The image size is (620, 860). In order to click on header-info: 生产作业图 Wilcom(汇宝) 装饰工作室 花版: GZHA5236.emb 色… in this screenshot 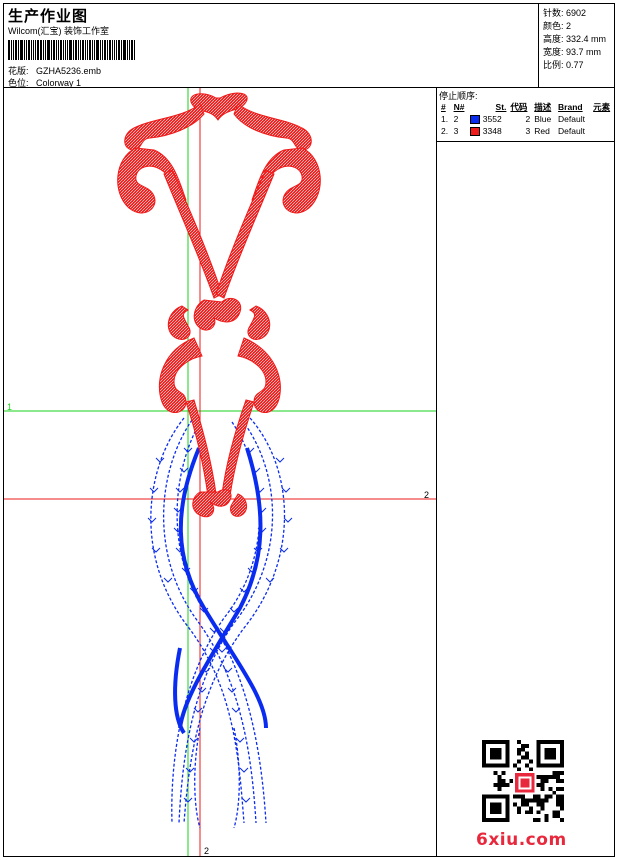, I will do `click(271, 45)`.